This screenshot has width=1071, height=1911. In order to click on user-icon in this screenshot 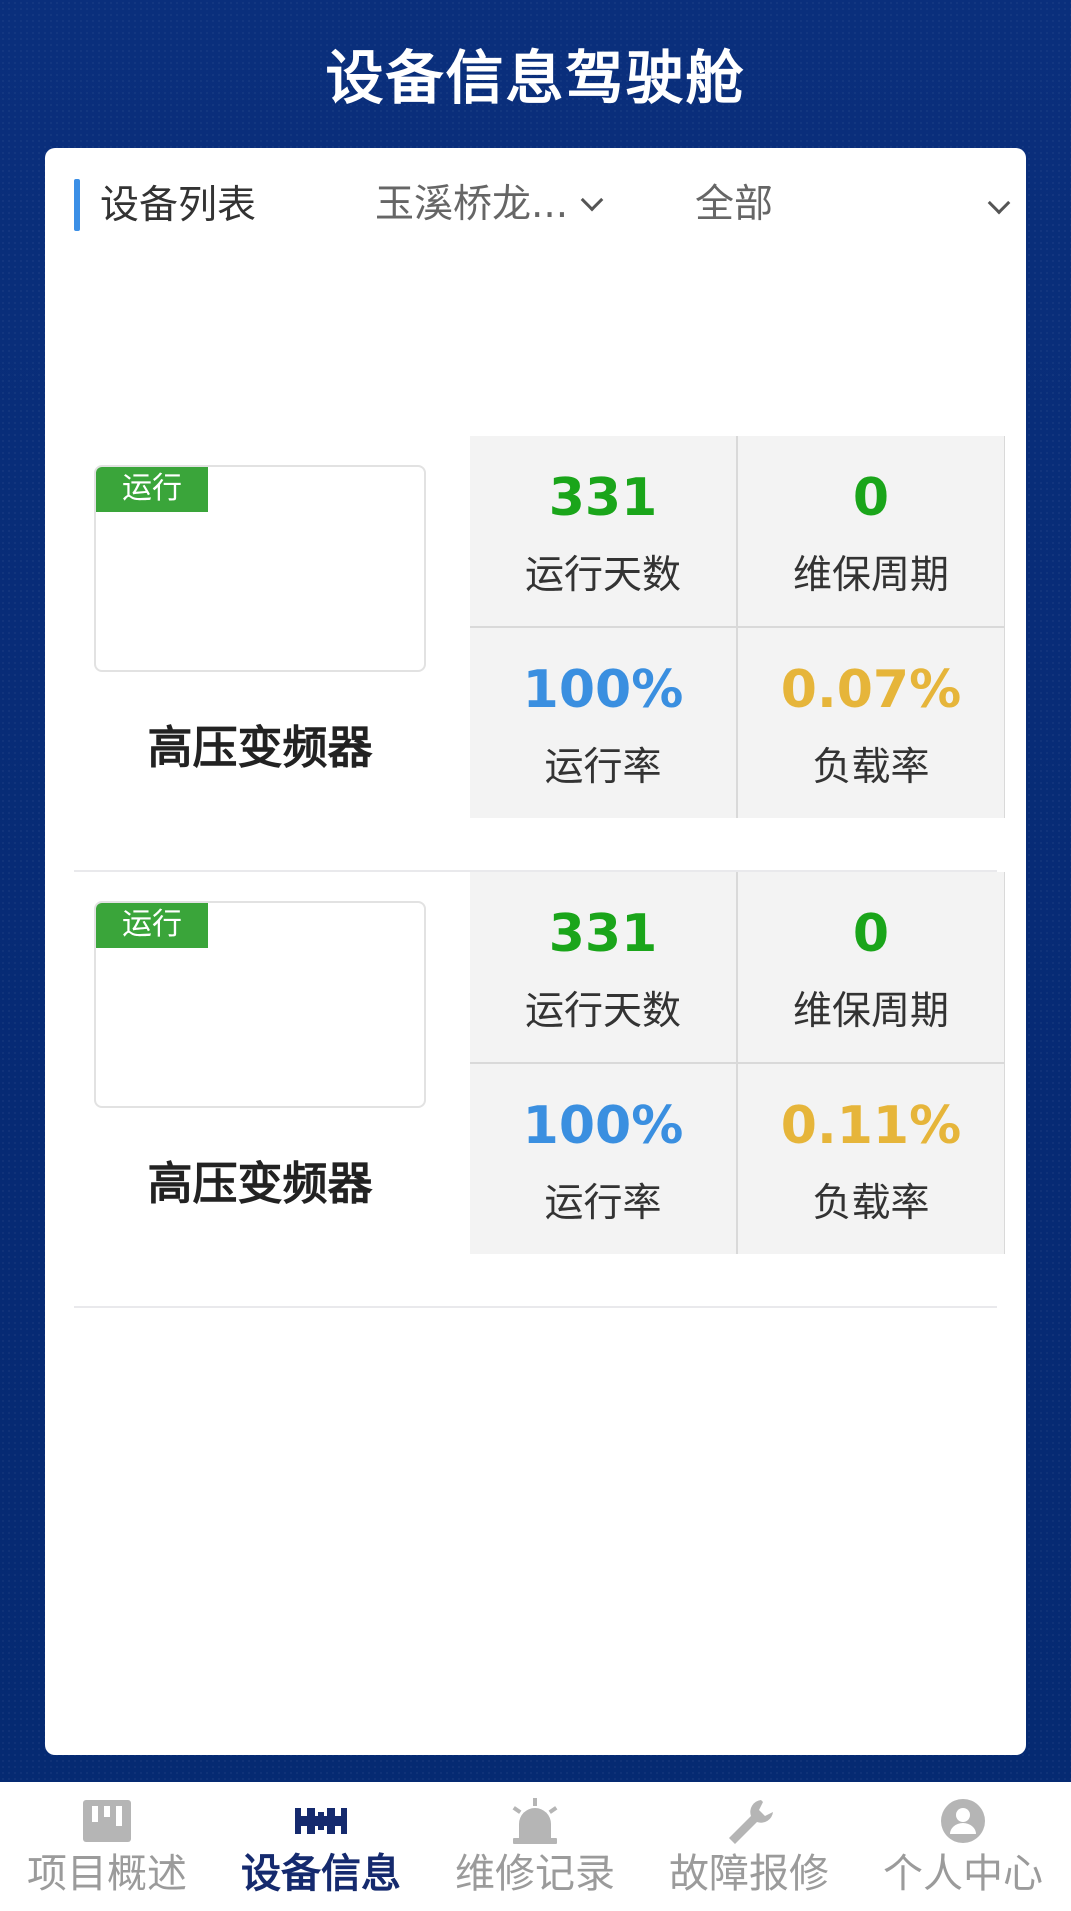, I will do `click(963, 1821)`.